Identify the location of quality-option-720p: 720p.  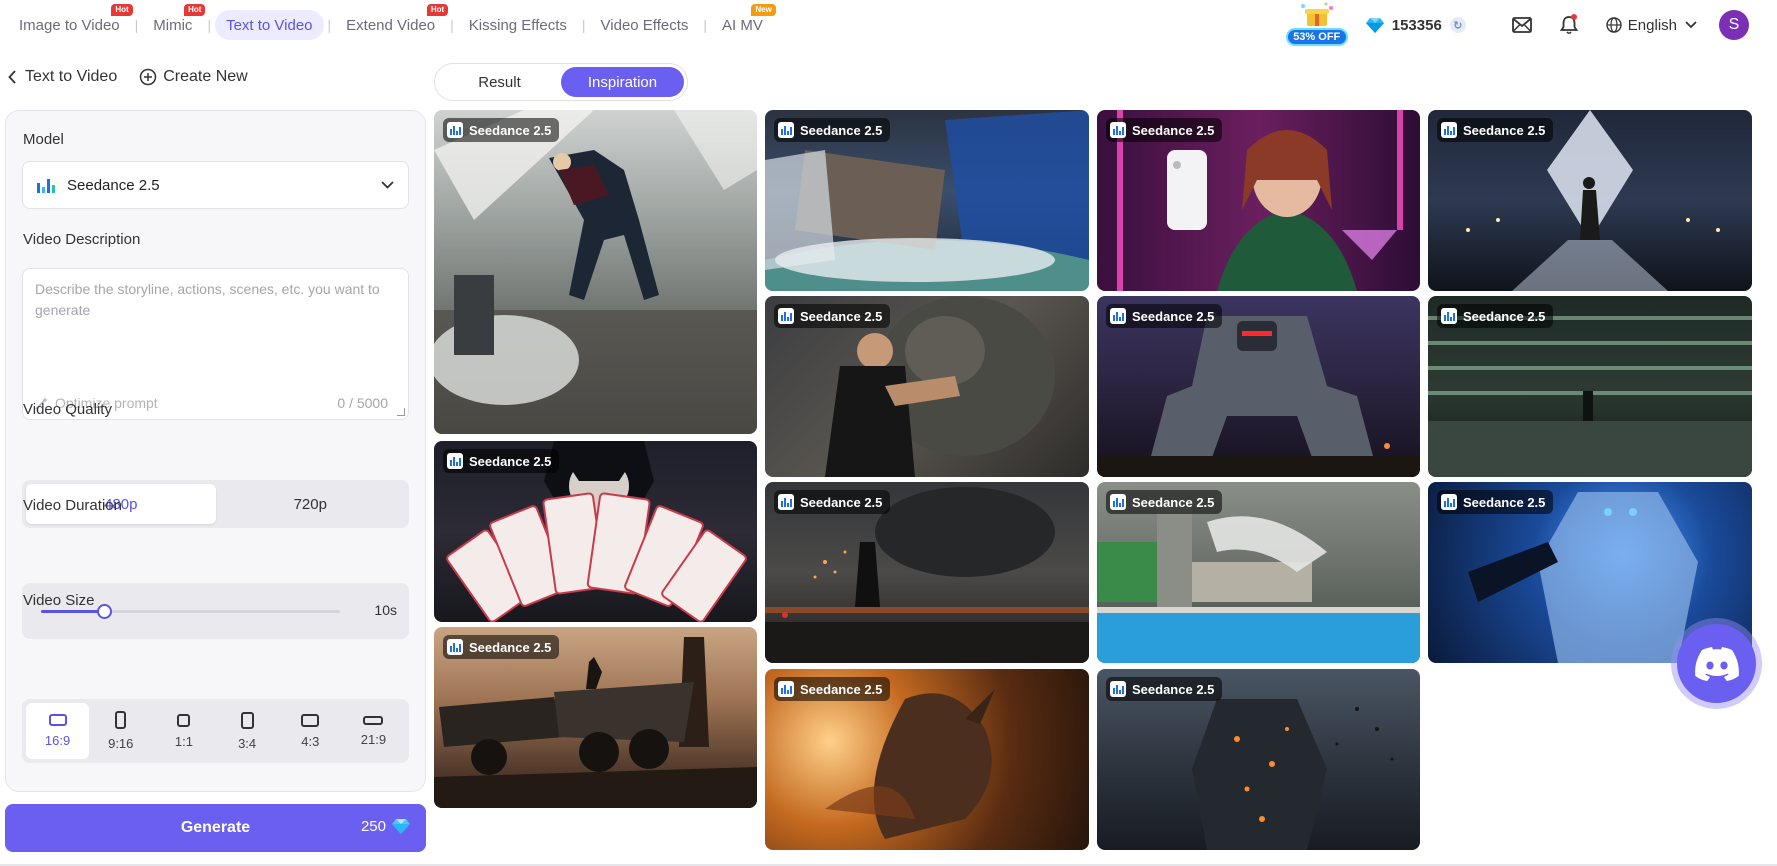
(311, 504).